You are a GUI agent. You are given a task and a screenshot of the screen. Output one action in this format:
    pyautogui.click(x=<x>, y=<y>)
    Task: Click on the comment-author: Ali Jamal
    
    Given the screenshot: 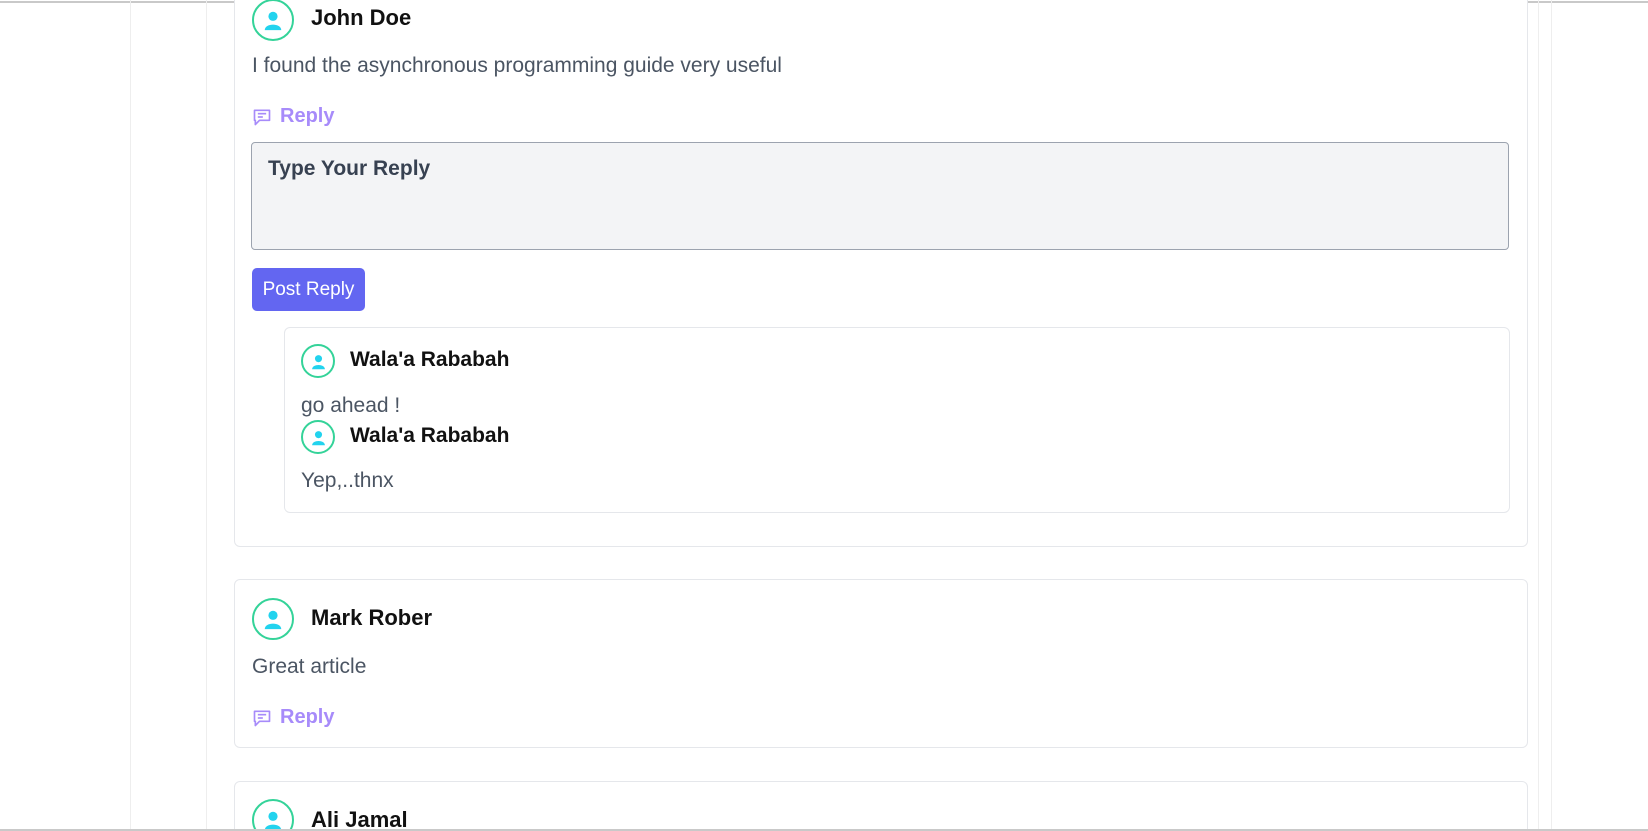 What is the action you would take?
    pyautogui.click(x=359, y=819)
    